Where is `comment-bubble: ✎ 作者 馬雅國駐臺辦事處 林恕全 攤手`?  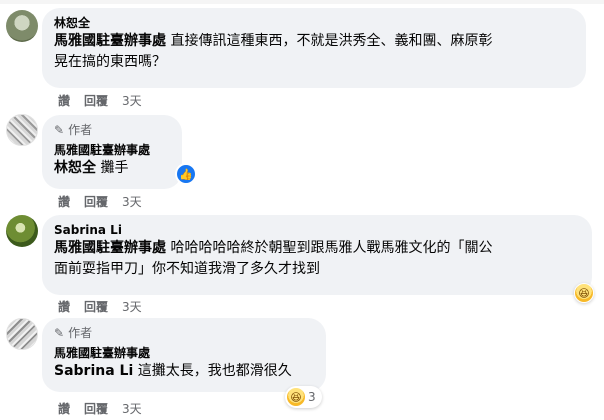
comment-bubble: ✎ 作者 馬雅國駐臺辦事處 林恕全 攤手 is located at coordinates (112, 152).